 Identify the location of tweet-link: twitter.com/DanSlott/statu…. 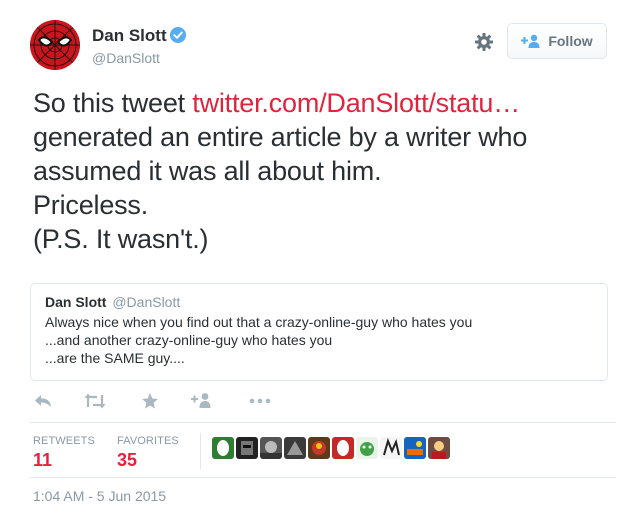
(356, 103).